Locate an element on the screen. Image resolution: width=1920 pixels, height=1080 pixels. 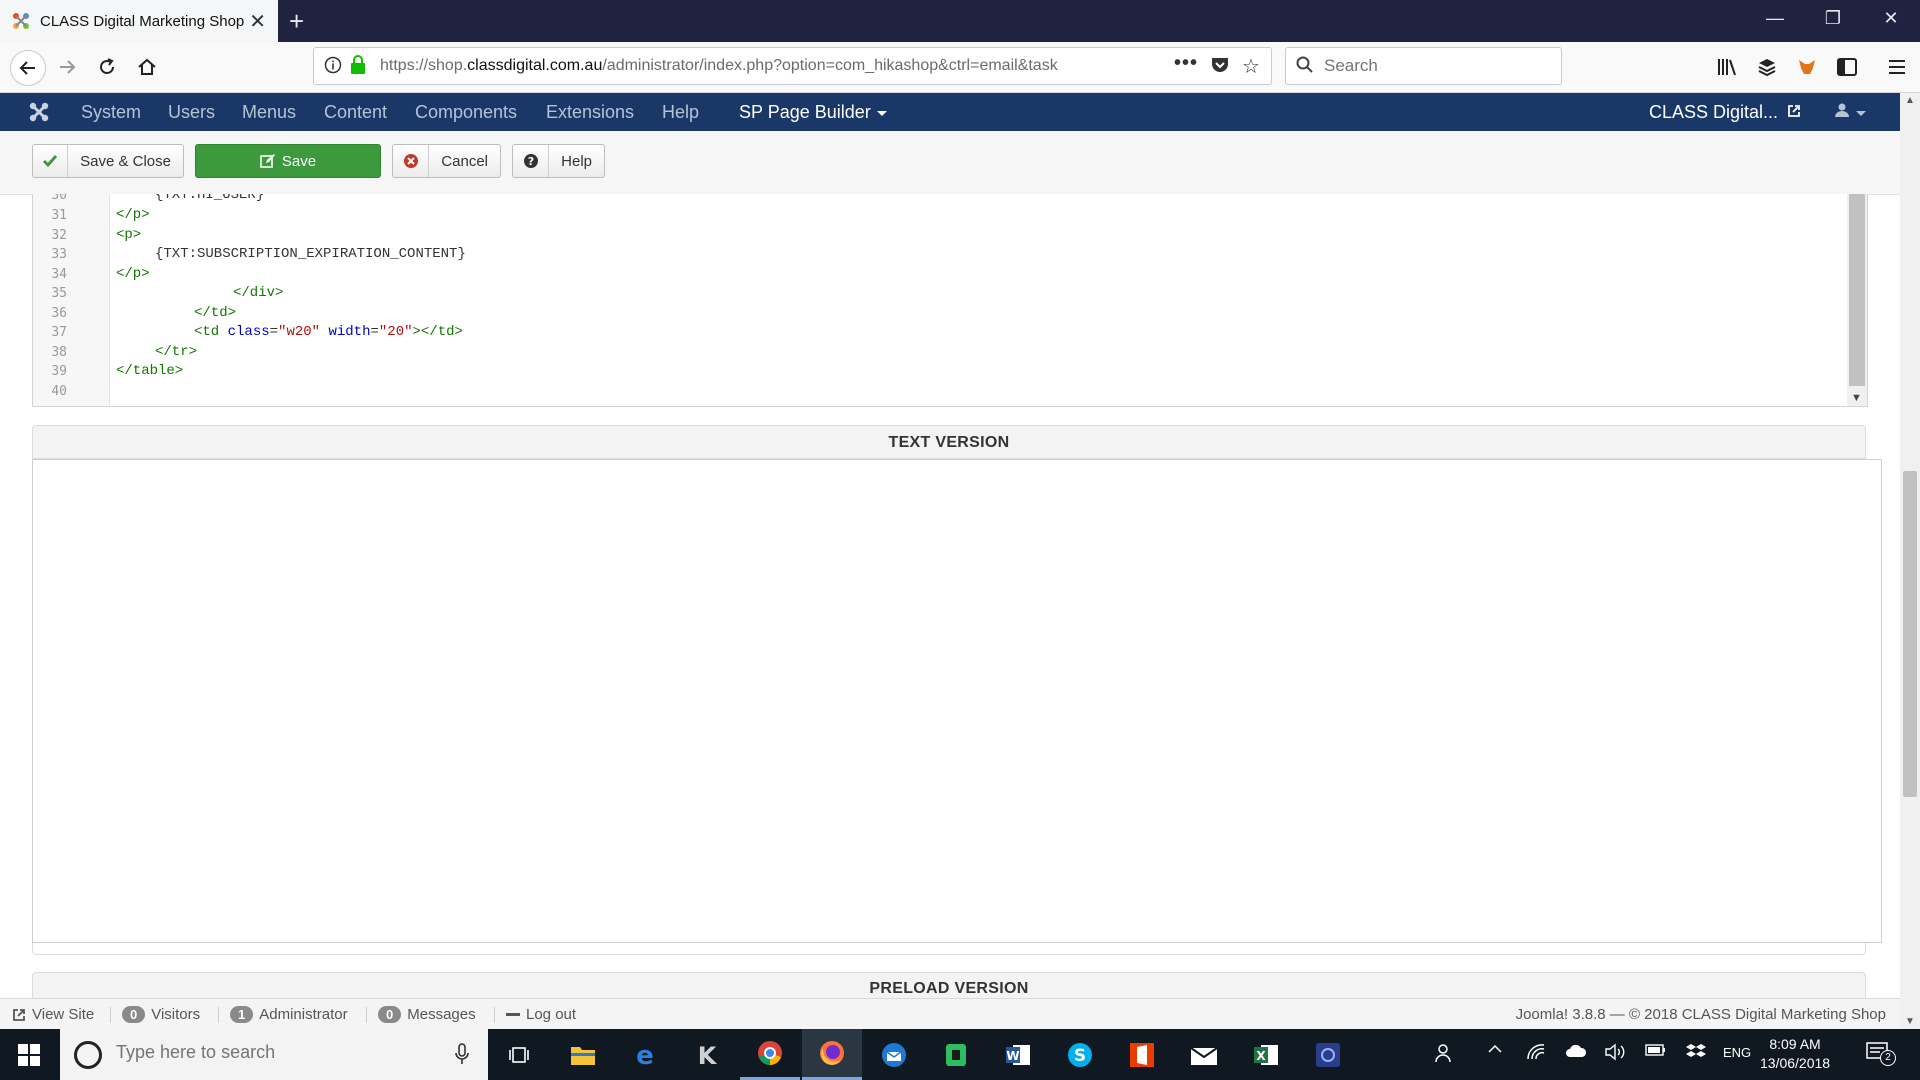
sp-page-builder-label: SP Page Builder is located at coordinates (805, 112).